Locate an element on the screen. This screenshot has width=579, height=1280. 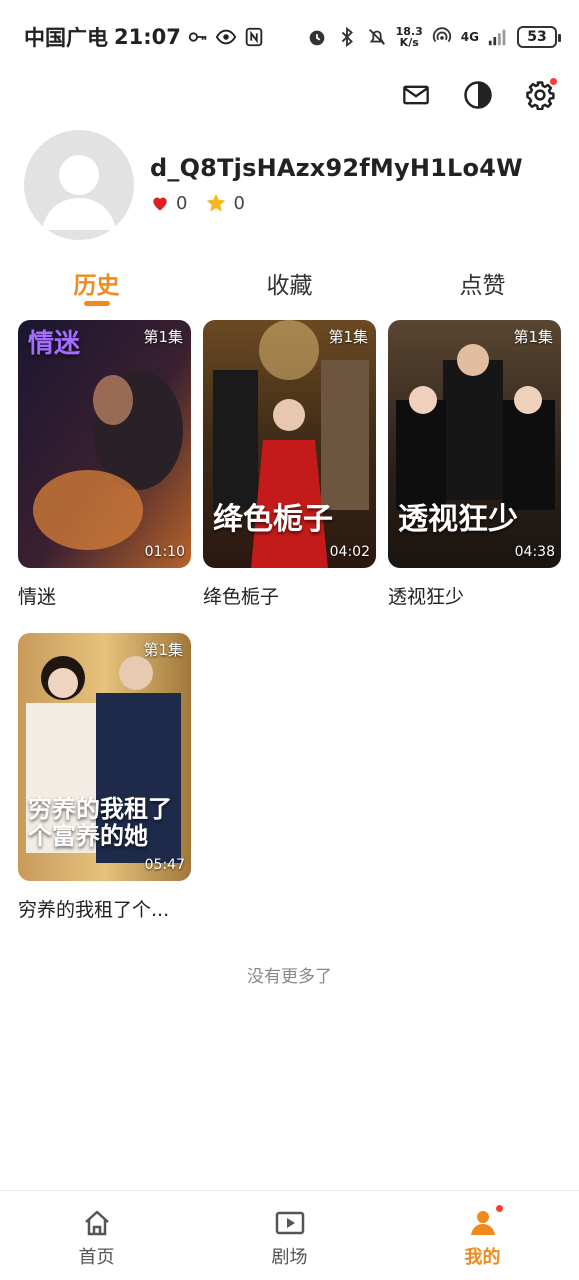
tab-favorites: 收藏 is located at coordinates (289, 283).